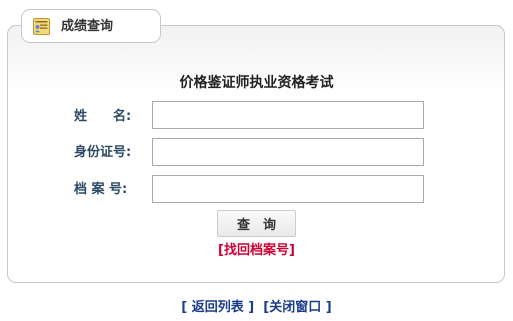  Describe the element at coordinates (297, 307) in the screenshot. I see `close-window-link: [关闭窗口 ]` at that location.